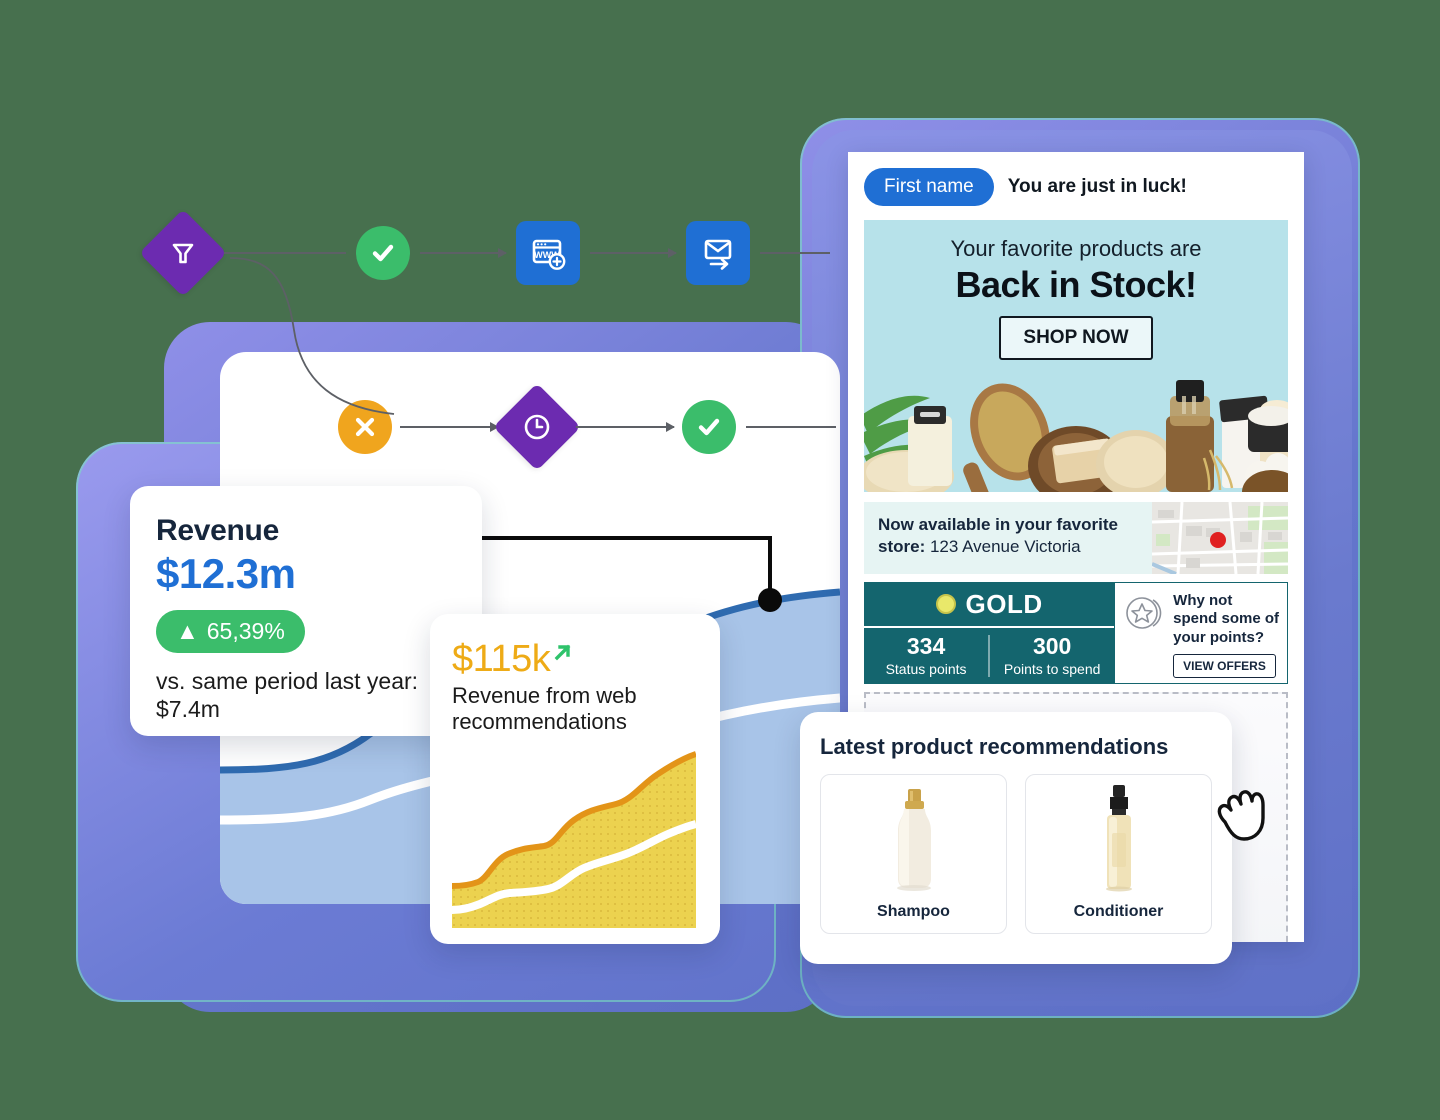  What do you see at coordinates (1004, 603) in the screenshot?
I see `loyalty-tier-name: GOLD` at bounding box center [1004, 603].